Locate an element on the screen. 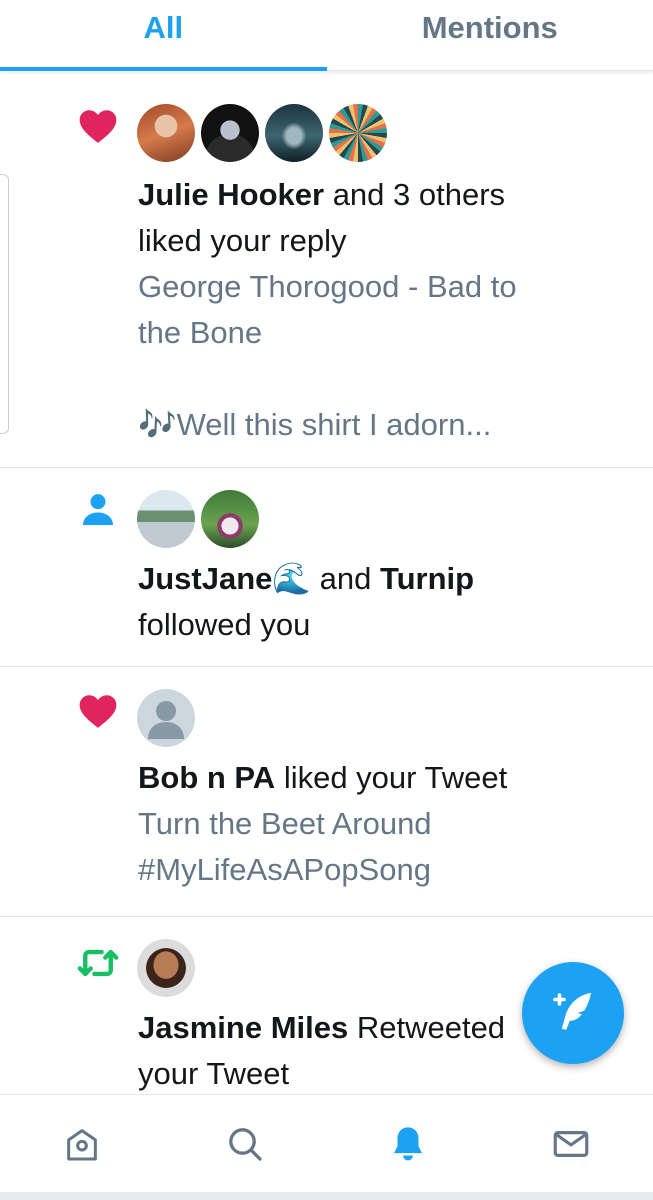 The image size is (653, 1200). actor-name: Julie Hooker is located at coordinates (231, 194).